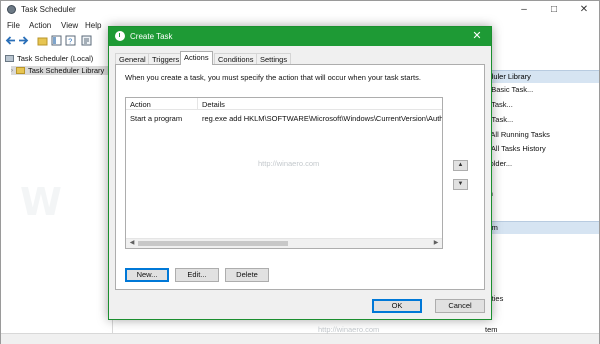  Describe the element at coordinates (197, 104) in the screenshot. I see `column-divider` at that location.